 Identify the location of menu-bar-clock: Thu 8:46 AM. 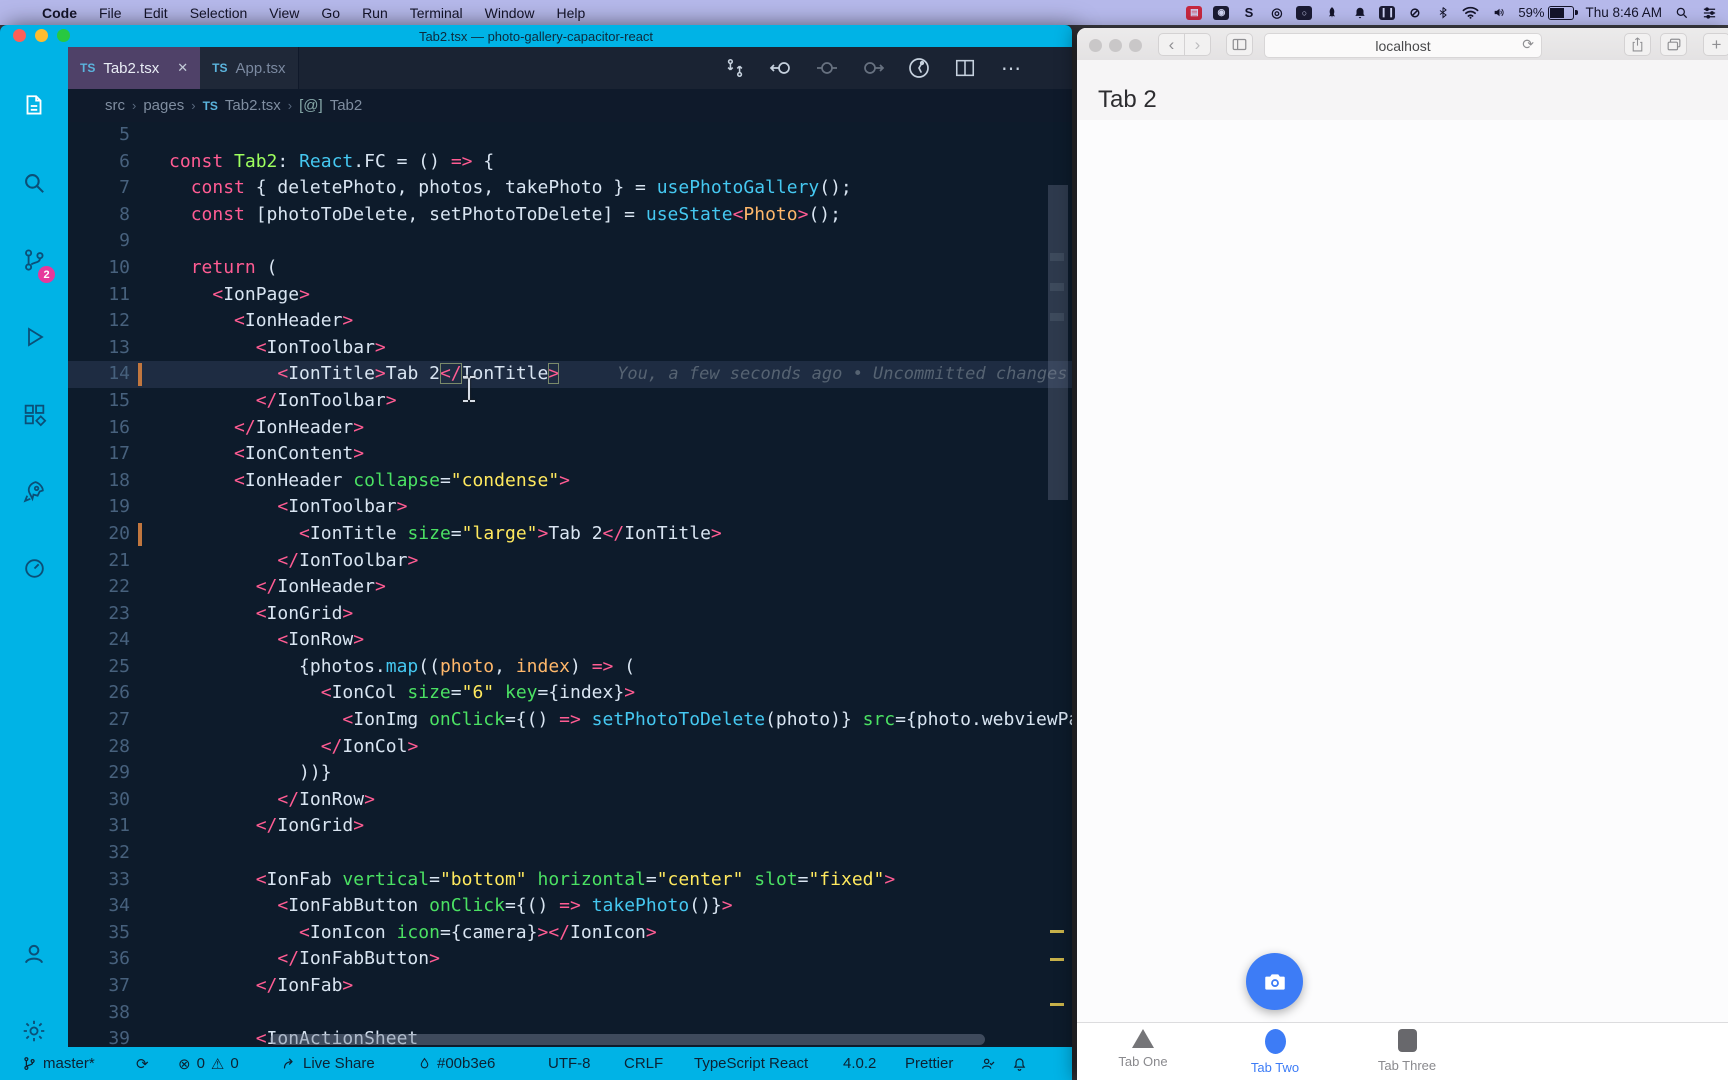
(1623, 12).